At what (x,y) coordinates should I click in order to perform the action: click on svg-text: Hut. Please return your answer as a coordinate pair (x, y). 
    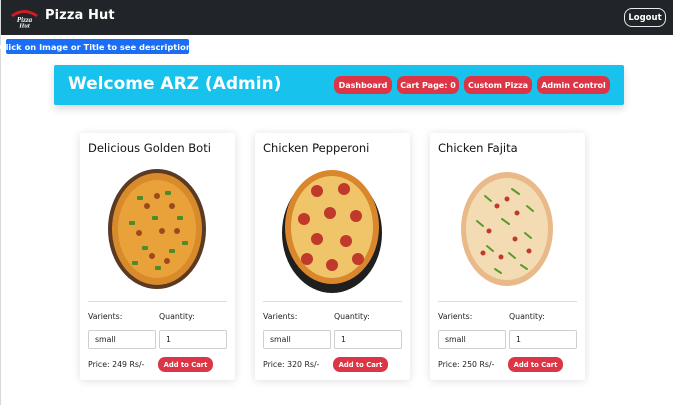
    Looking at the image, I should click on (24, 26).